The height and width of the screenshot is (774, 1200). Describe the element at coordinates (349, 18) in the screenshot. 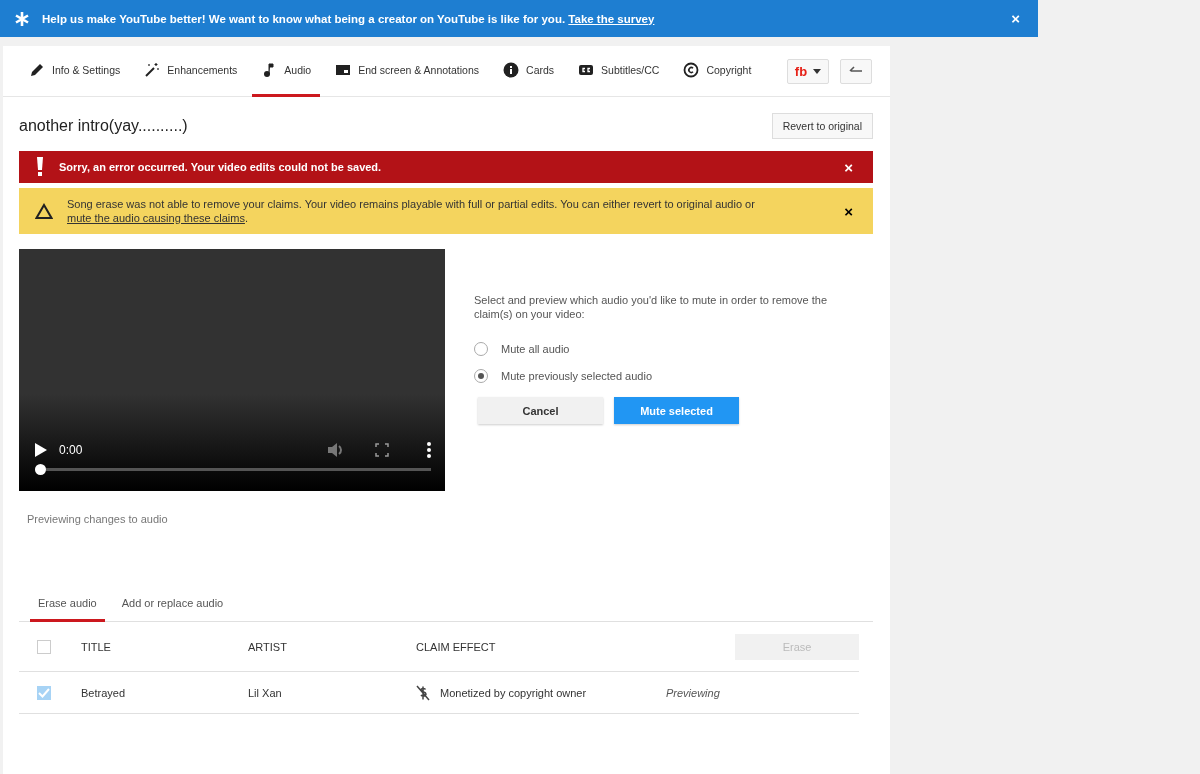

I see `banner-message: Help us make YouTube better! We want to know what being a creator on YouTube is like for you. Take the survey` at that location.